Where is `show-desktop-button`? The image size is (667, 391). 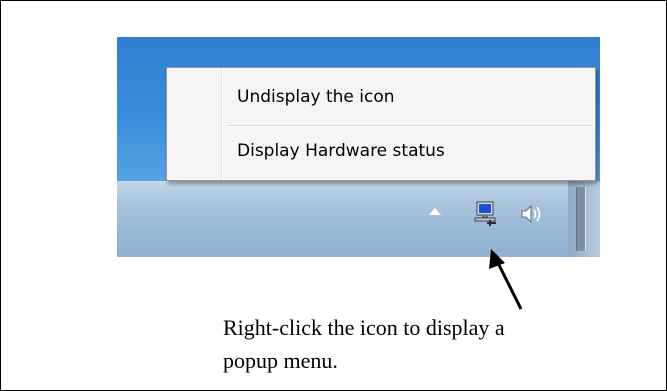 show-desktop-button is located at coordinates (584, 219).